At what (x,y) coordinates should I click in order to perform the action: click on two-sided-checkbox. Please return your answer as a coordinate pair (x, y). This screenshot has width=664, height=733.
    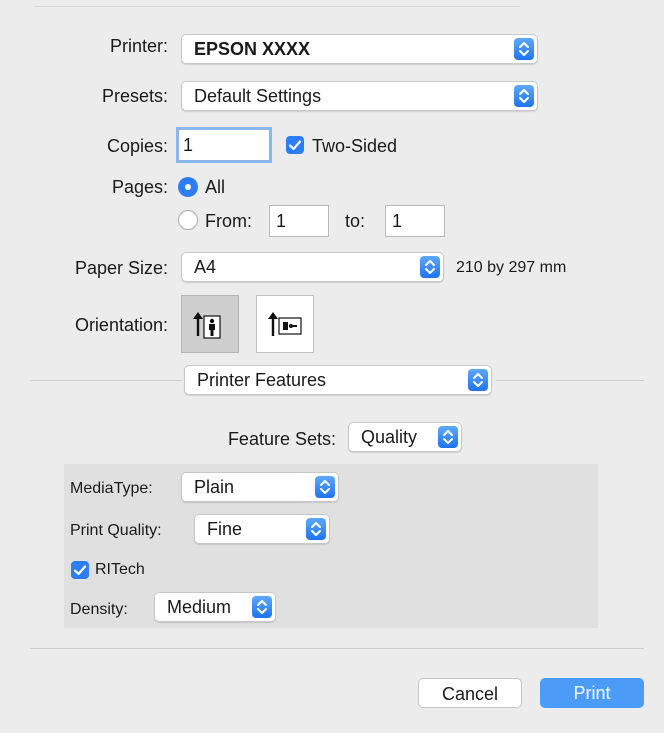
    Looking at the image, I should click on (295, 145).